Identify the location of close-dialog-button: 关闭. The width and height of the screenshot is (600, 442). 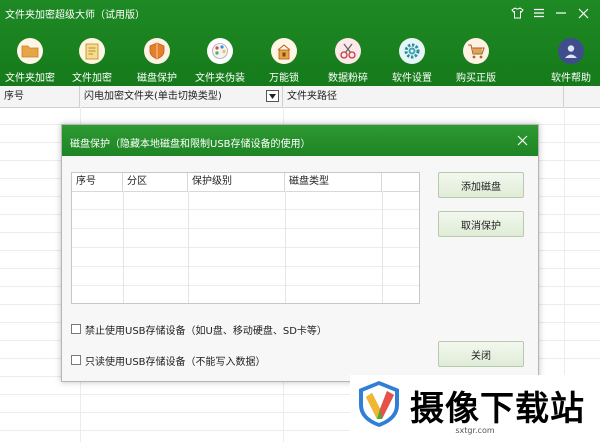
(481, 354).